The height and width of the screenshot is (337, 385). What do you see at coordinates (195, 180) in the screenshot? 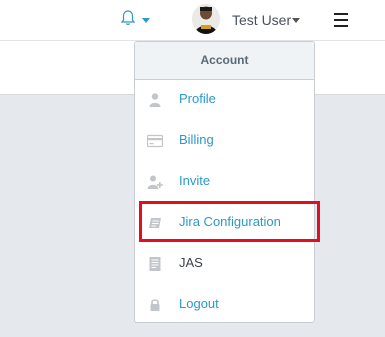
I see `menu-item-label: Invite` at bounding box center [195, 180].